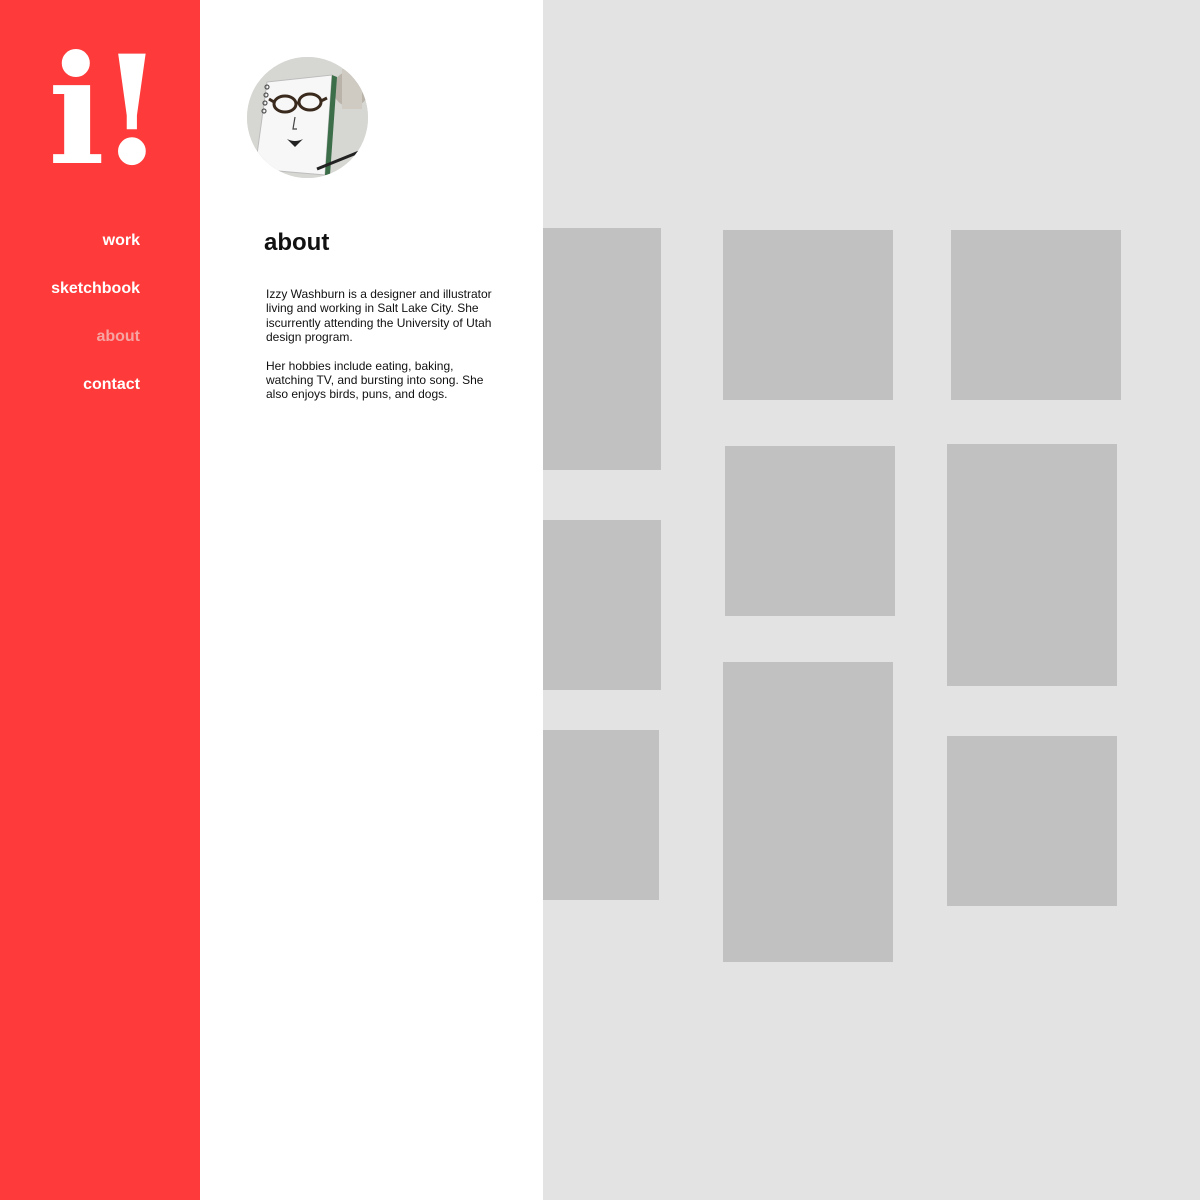 The width and height of the screenshot is (1200, 1200). What do you see at coordinates (297, 242) in the screenshot?
I see `page-title: about` at bounding box center [297, 242].